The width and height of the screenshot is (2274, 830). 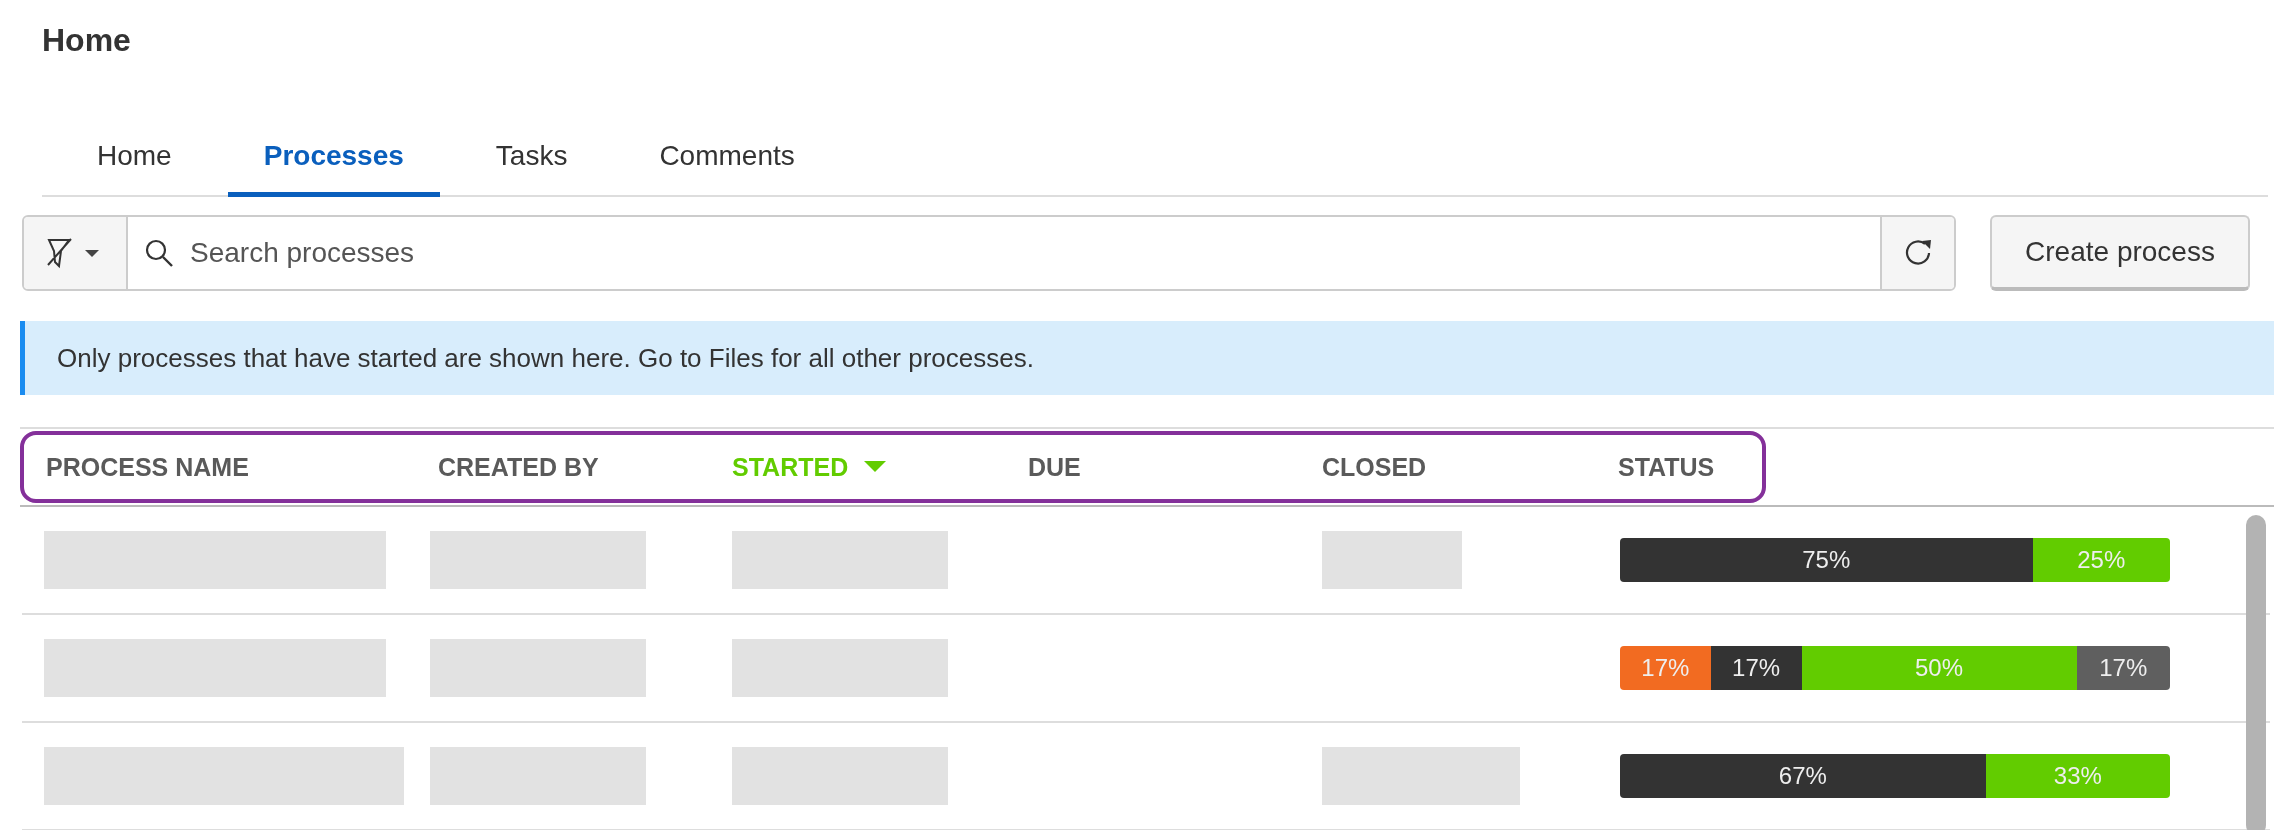 What do you see at coordinates (1374, 467) in the screenshot?
I see `column-header: CLOSED` at bounding box center [1374, 467].